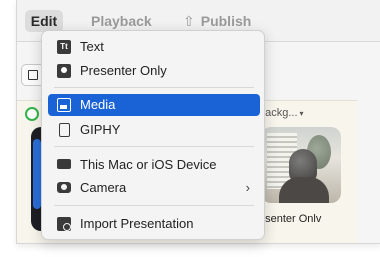 The height and width of the screenshot is (257, 380). Describe the element at coordinates (290, 219) in the screenshot. I see `scene-label-presenter: esenter Onlv` at that location.